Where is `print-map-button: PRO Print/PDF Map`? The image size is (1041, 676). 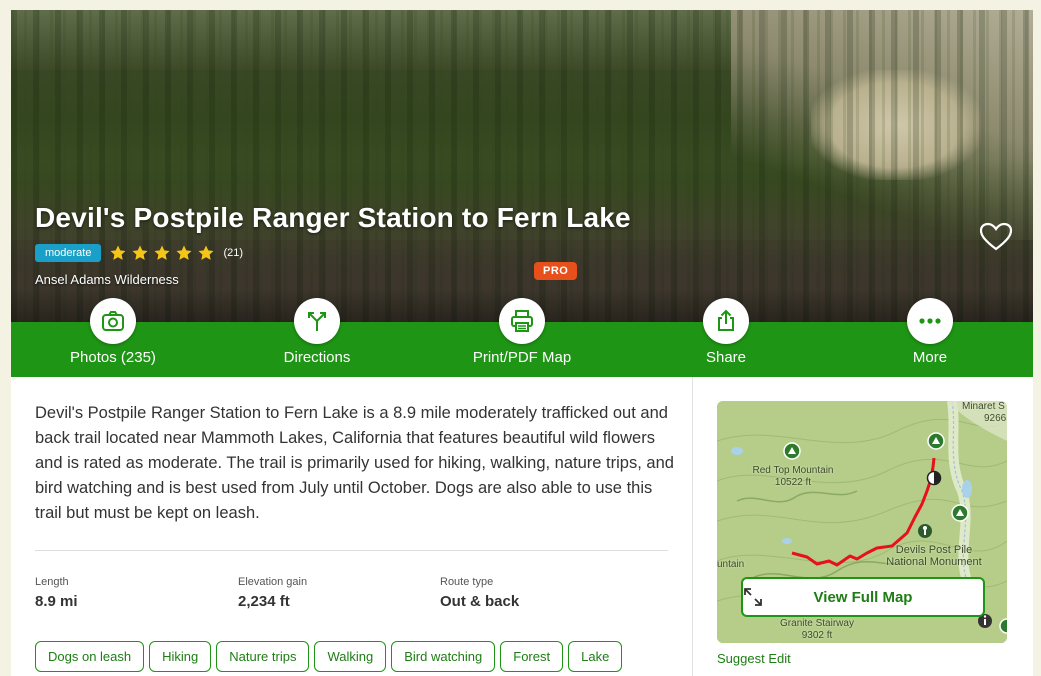
print-map-button: PRO Print/PDF Map is located at coordinates (522, 314).